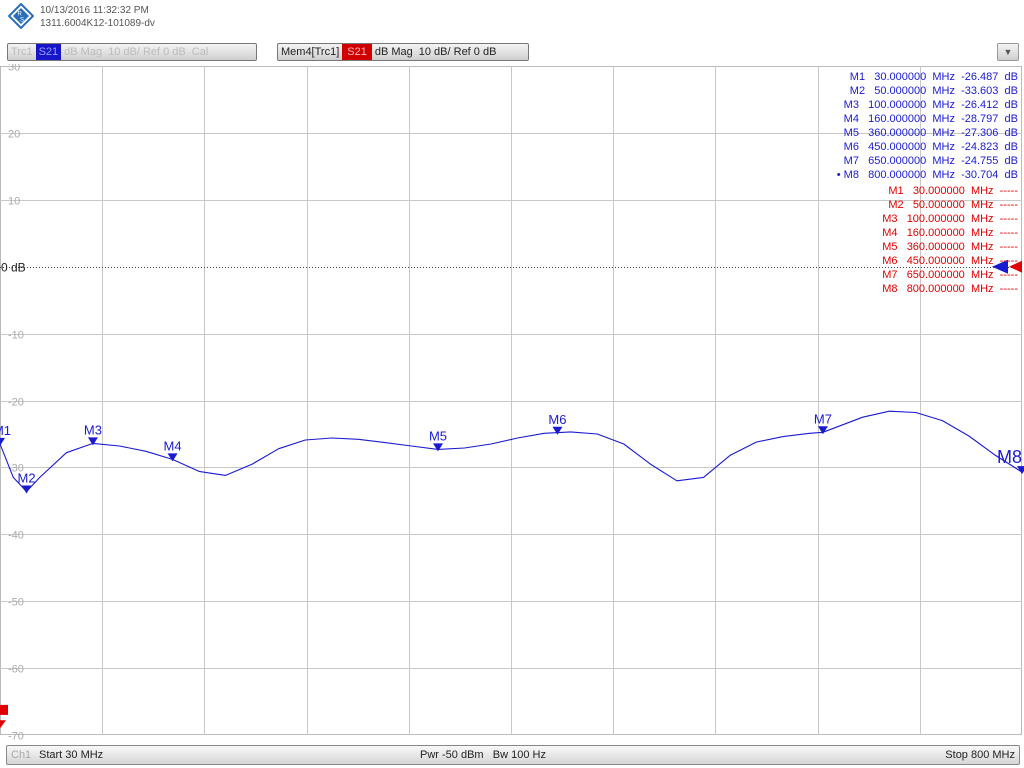 The height and width of the screenshot is (768, 1024). What do you see at coordinates (483, 755) in the screenshot?
I see `footer-pwr-bw: Pwr -50 dBm Bw 100 Hz` at bounding box center [483, 755].